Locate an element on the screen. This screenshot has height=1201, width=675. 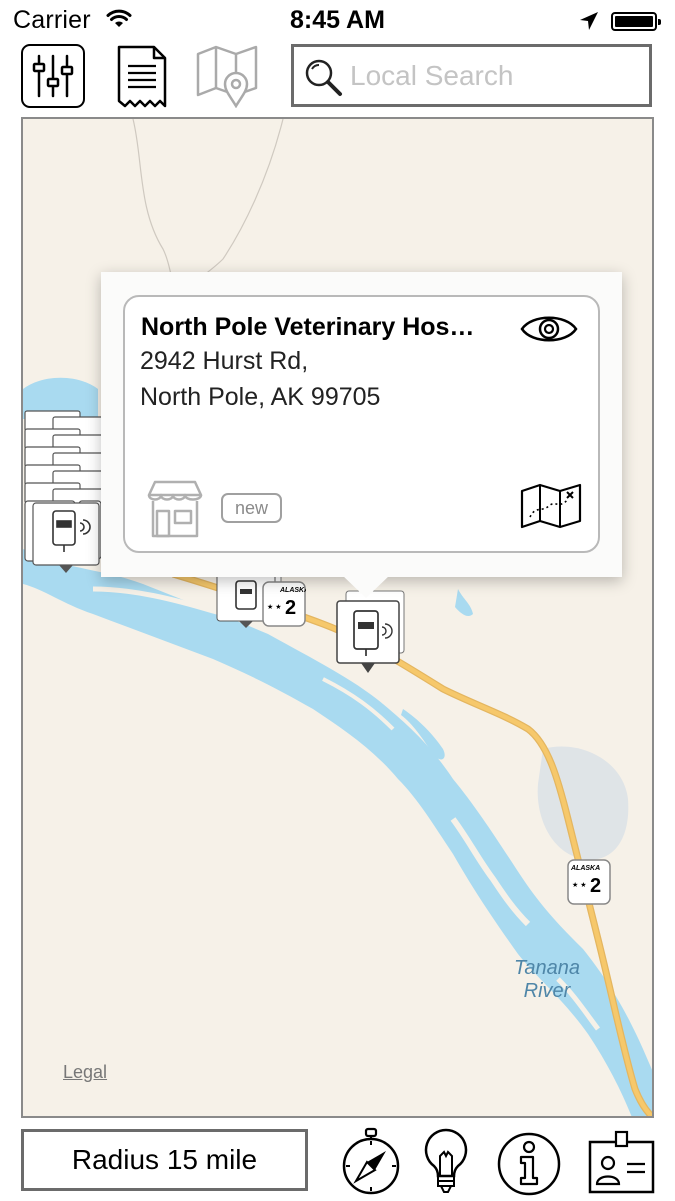
info-button is located at coordinates (529, 1163).